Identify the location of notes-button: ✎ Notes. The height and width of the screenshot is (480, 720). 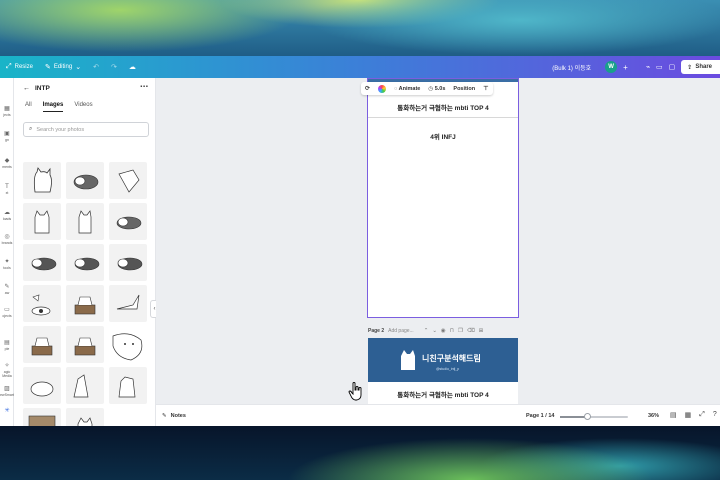
(174, 416).